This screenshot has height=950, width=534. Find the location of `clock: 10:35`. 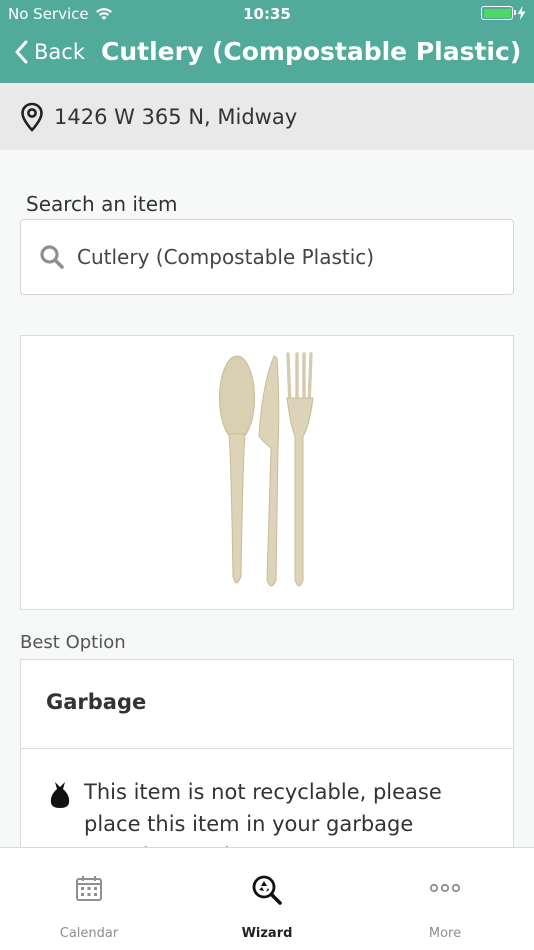

clock: 10:35 is located at coordinates (267, 14).